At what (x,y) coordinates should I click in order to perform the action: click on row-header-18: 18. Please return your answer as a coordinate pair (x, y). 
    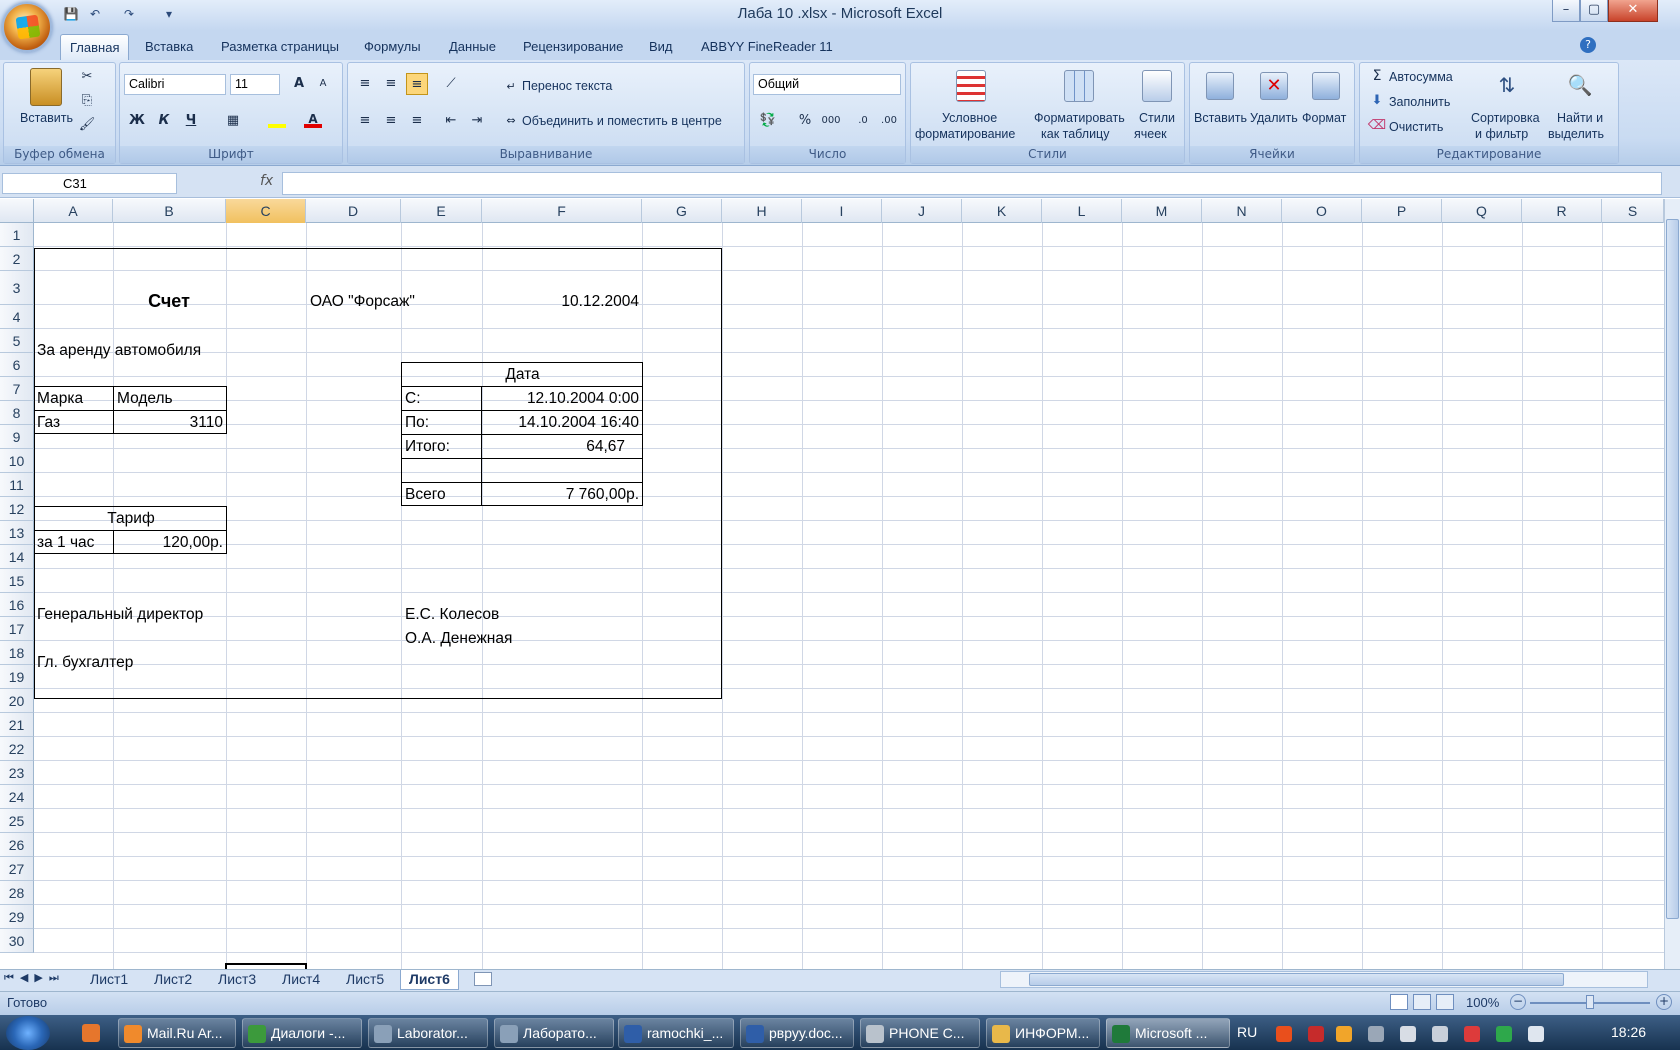
    Looking at the image, I should click on (17, 653).